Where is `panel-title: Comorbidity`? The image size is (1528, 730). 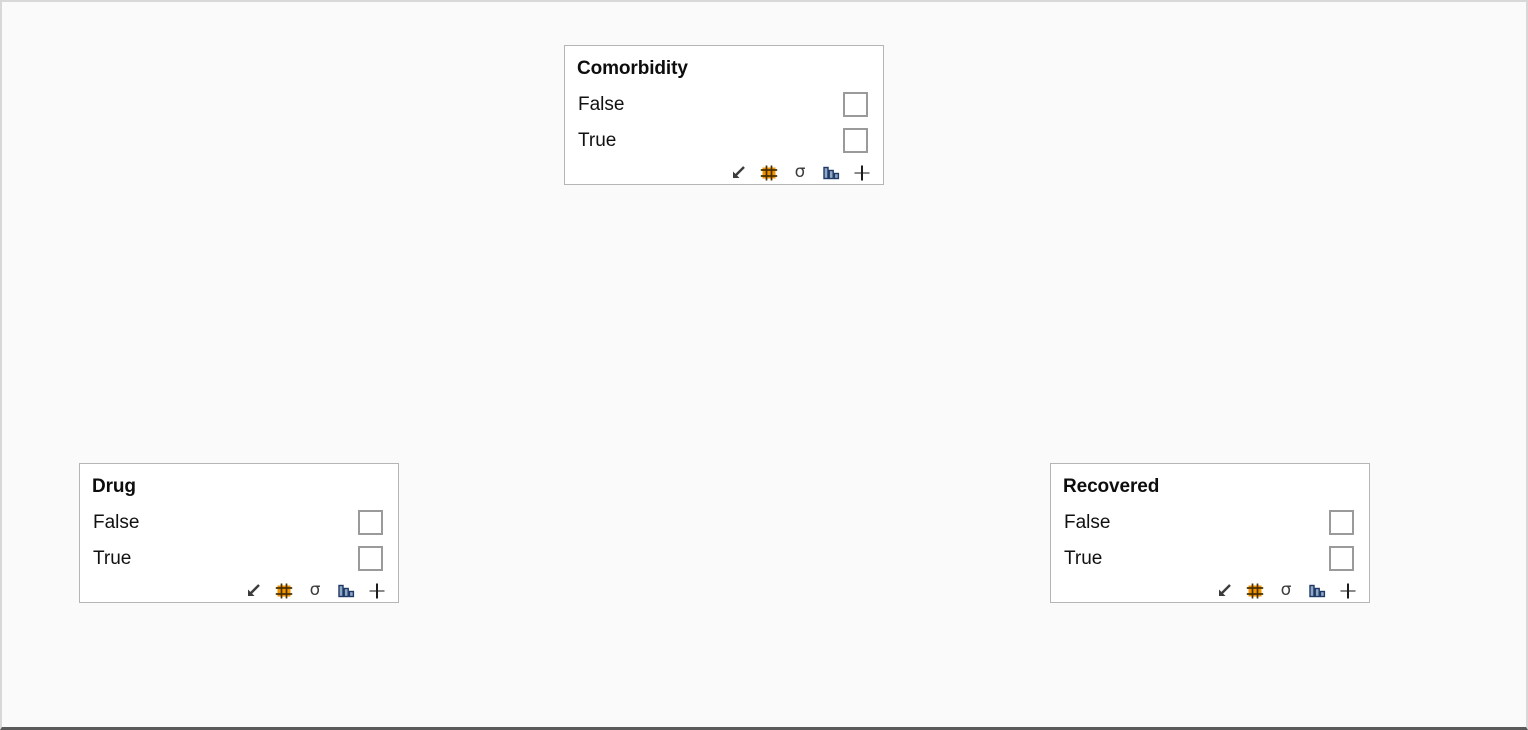 panel-title: Comorbidity is located at coordinates (632, 68).